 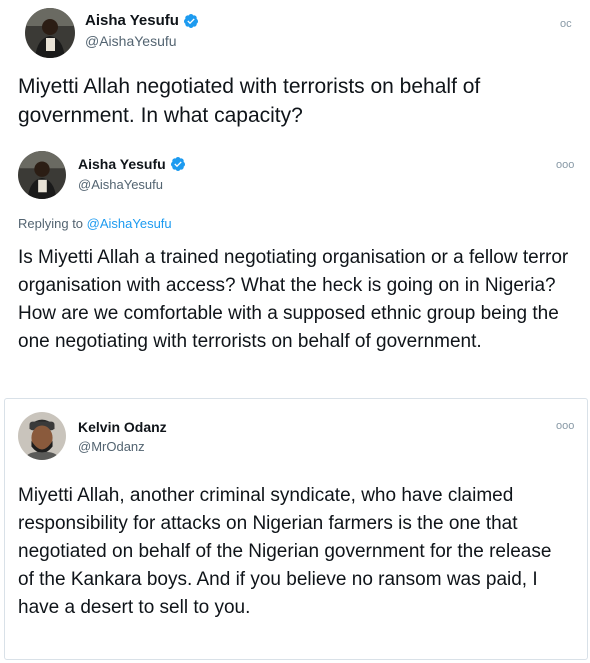 What do you see at coordinates (52, 223) in the screenshot?
I see `replying-prefix: Replying to` at bounding box center [52, 223].